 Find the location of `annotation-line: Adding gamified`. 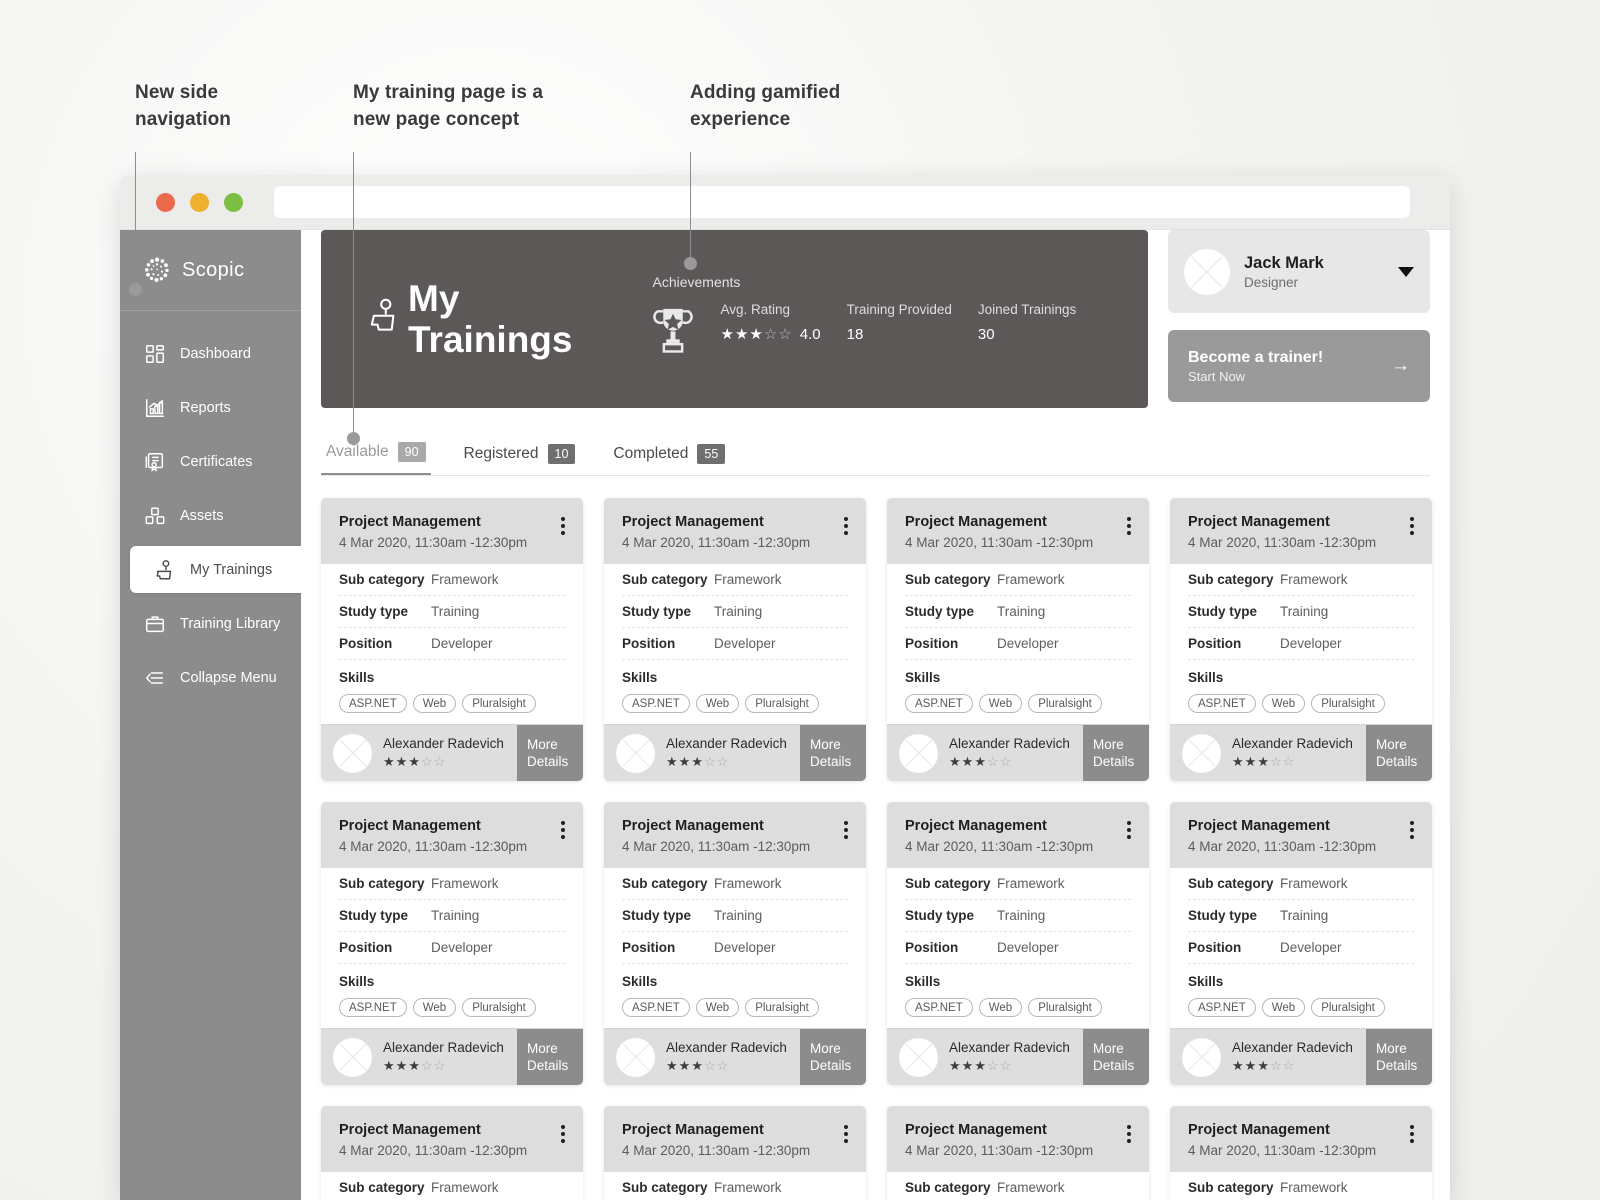

annotation-line: Adding gamified is located at coordinates (765, 92).